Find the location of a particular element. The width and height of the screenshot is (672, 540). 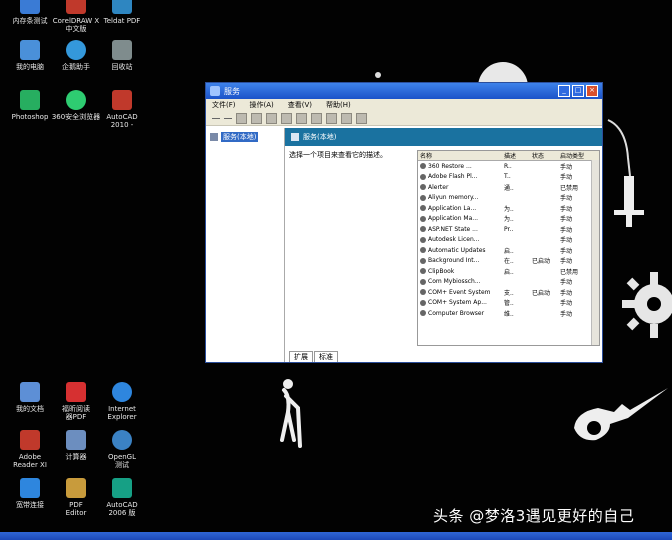

column-header-status: 状态 is located at coordinates (544, 155).